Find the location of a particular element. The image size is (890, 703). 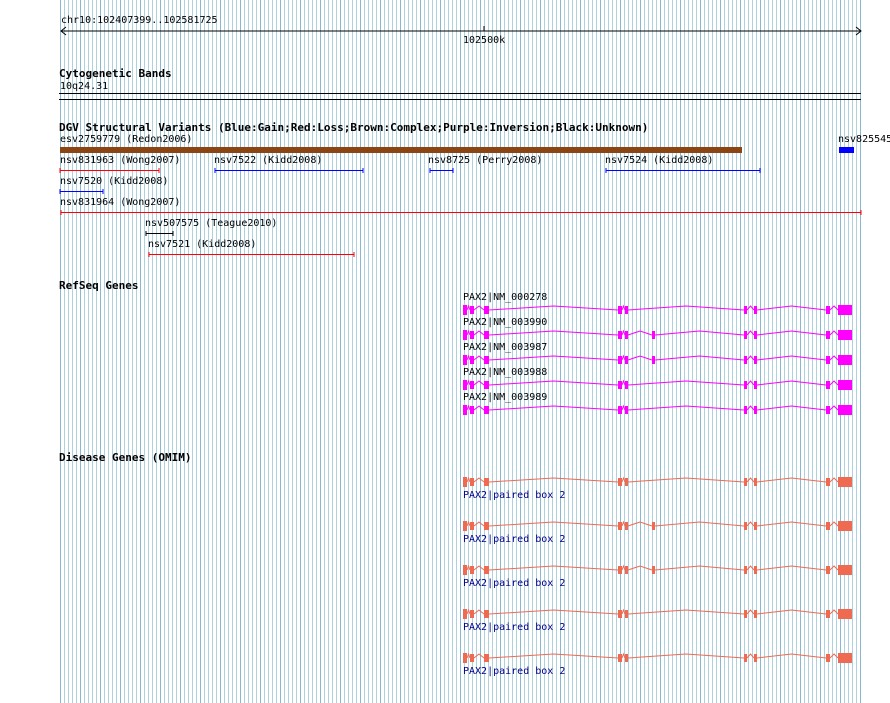

ruler-axis is located at coordinates (445, 31).